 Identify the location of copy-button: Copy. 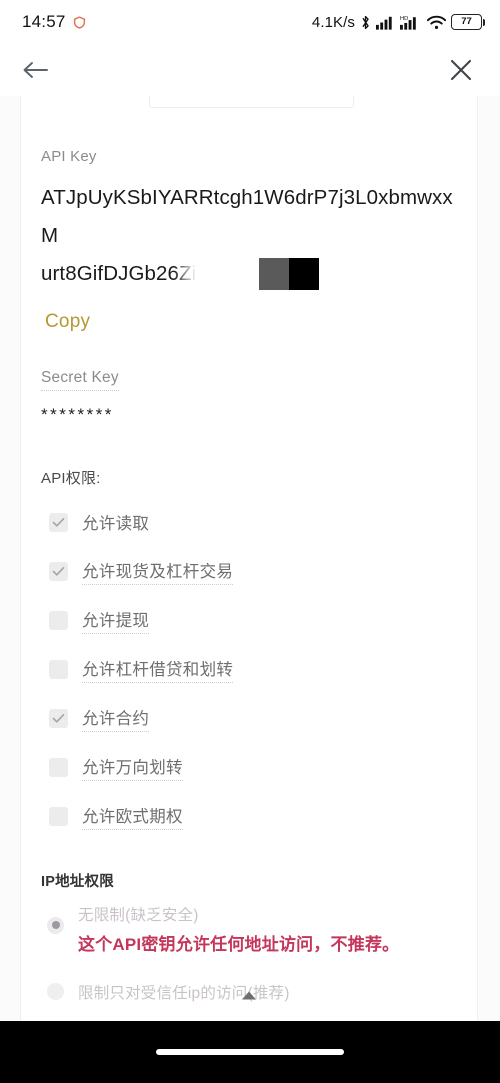
(67, 322).